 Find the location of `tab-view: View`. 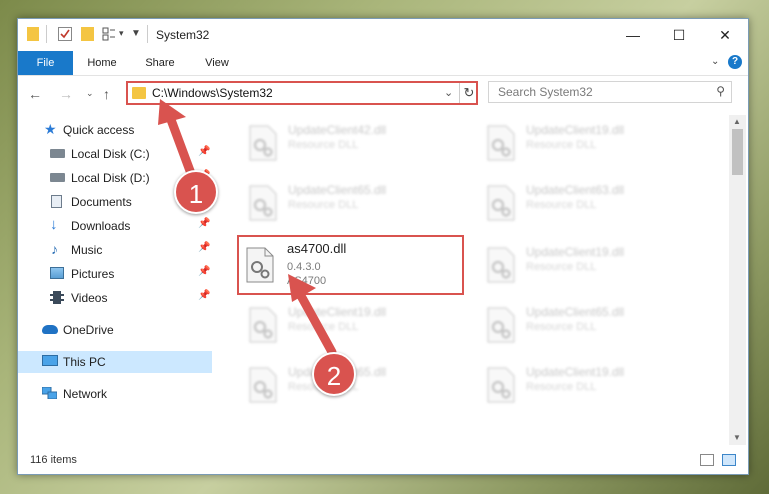

tab-view: View is located at coordinates (217, 63).